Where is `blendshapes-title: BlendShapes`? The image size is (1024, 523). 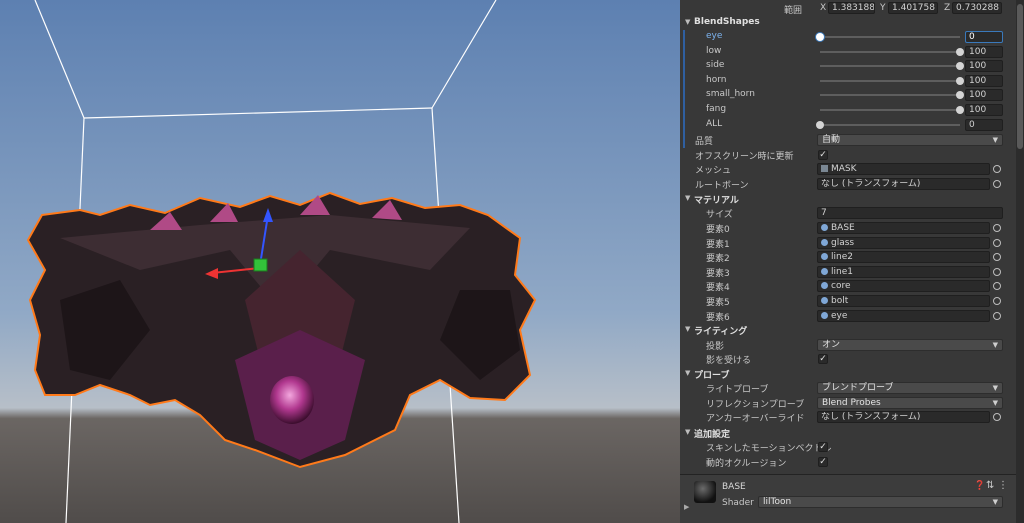 blendshapes-title: BlendShapes is located at coordinates (727, 22).